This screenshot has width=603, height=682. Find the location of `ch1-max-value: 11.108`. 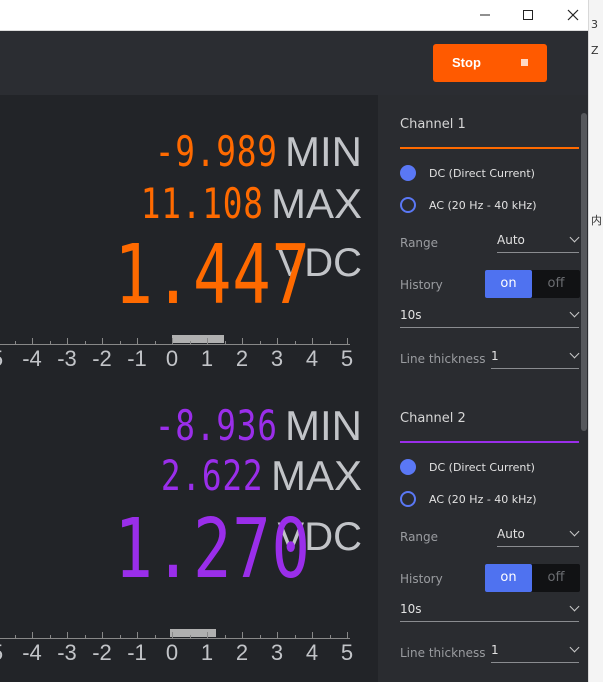

ch1-max-value: 11.108 is located at coordinates (202, 203).